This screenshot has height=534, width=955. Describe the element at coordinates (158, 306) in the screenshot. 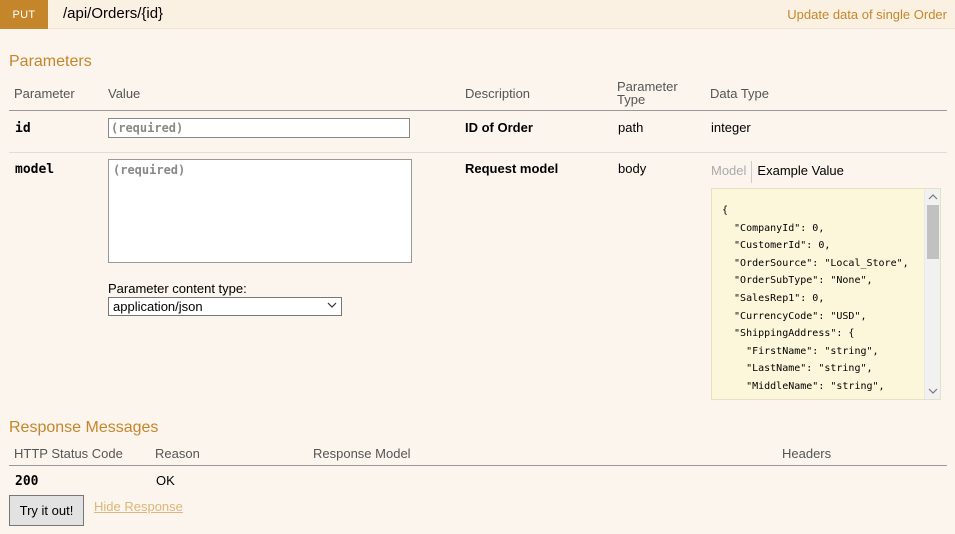

I see `content-type-value: application/json` at that location.